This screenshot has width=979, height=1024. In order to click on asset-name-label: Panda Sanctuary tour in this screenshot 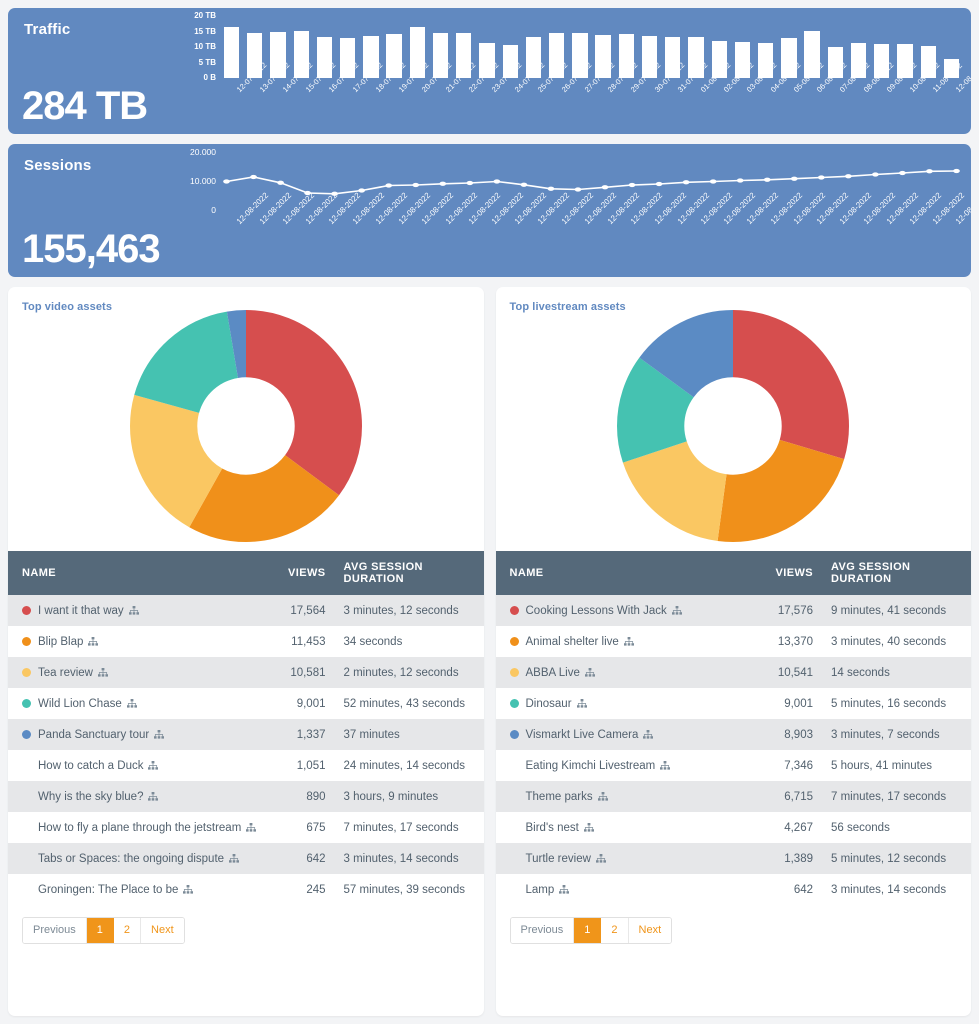, I will do `click(94, 734)`.